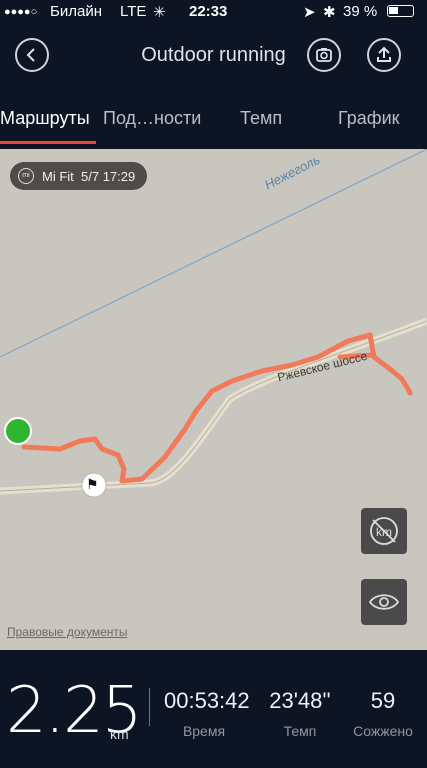 The width and height of the screenshot is (427, 768). I want to click on checkered-flag-icon: ⚑, so click(92, 484).